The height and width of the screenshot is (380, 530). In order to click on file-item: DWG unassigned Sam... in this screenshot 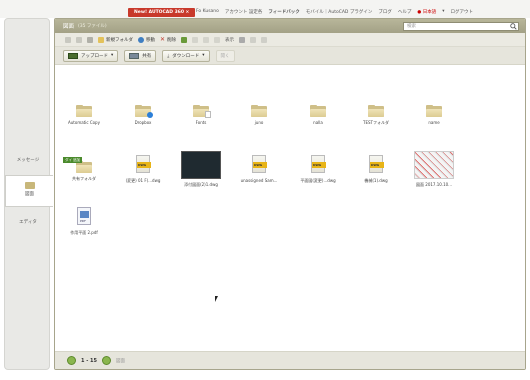, I will do `click(259, 168)`.